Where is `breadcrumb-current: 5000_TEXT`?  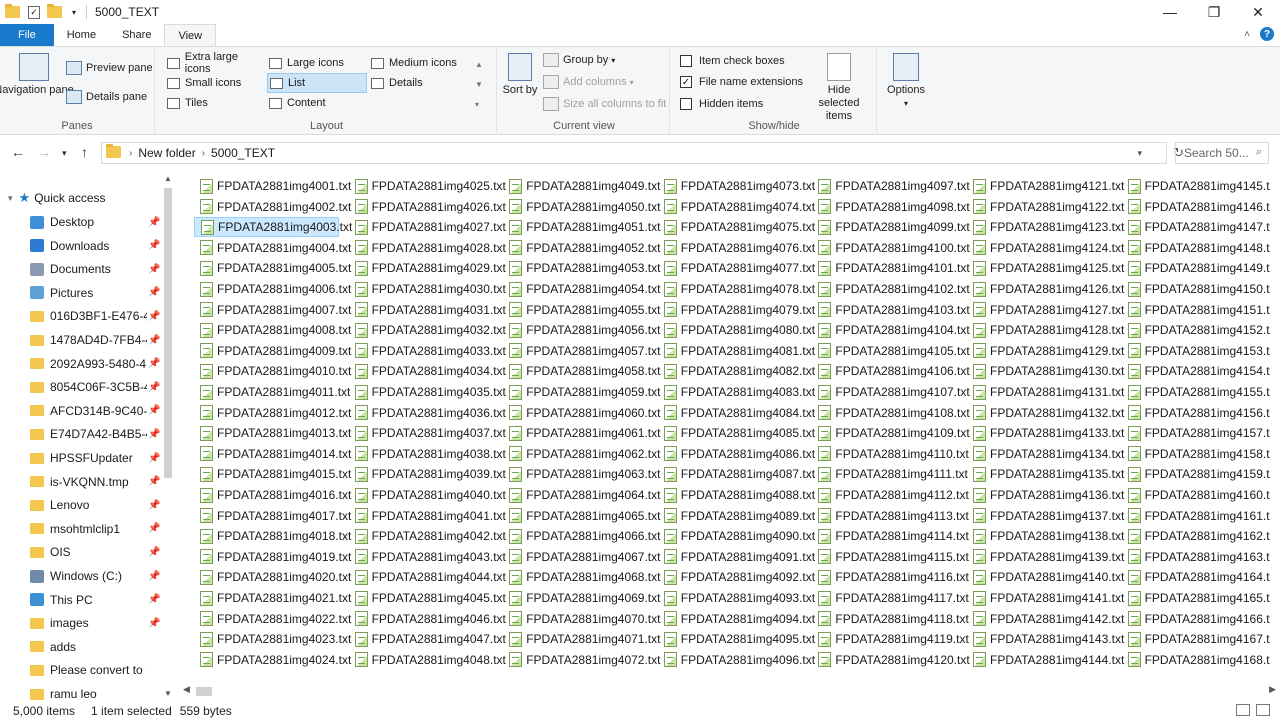
breadcrumb-current: 5000_TEXT is located at coordinates (243, 153).